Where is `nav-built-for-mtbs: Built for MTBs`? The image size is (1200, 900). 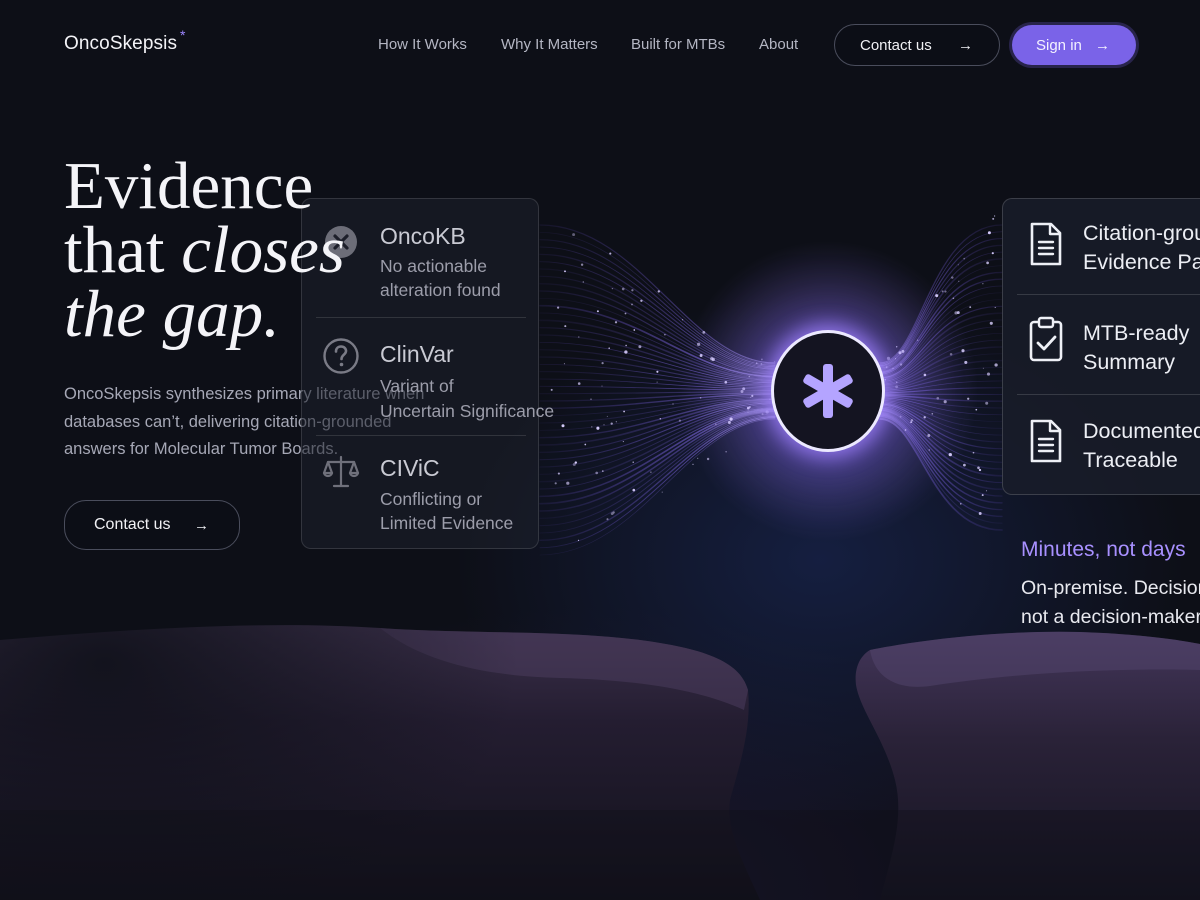 nav-built-for-mtbs: Built for MTBs is located at coordinates (678, 44).